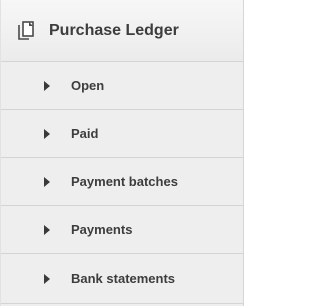 This screenshot has height=306, width=320. I want to click on copy-icon, so click(28, 31).